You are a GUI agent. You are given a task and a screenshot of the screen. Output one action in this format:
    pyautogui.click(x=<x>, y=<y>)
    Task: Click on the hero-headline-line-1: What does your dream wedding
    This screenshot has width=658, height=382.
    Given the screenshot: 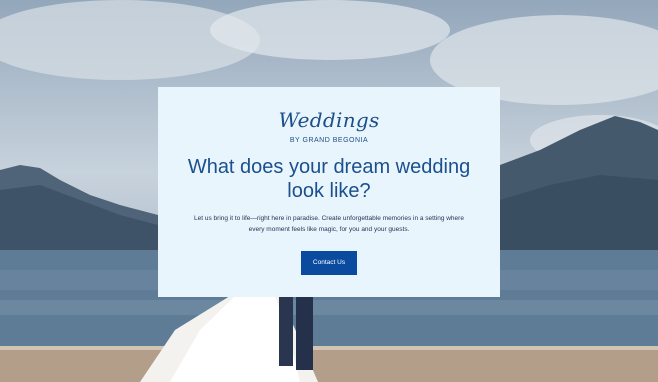 What is the action you would take?
    pyautogui.click(x=329, y=167)
    